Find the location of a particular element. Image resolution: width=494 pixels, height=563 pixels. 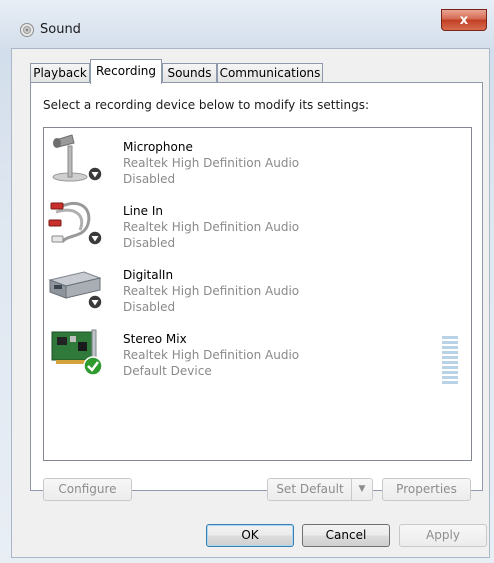

device-name: Line In is located at coordinates (143, 211).